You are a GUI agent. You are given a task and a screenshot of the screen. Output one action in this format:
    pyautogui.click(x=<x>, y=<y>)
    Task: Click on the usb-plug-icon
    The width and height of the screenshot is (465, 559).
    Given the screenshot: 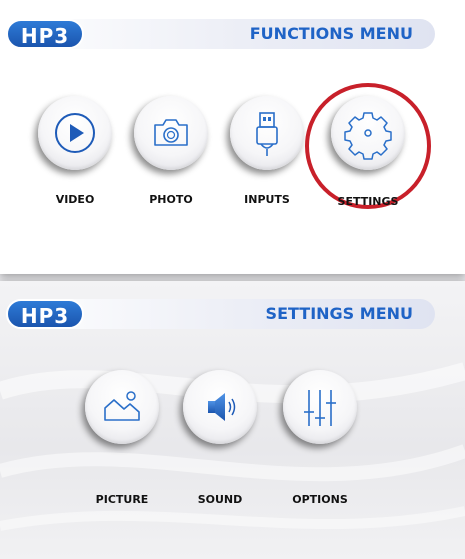 What is the action you would take?
    pyautogui.click(x=267, y=134)
    